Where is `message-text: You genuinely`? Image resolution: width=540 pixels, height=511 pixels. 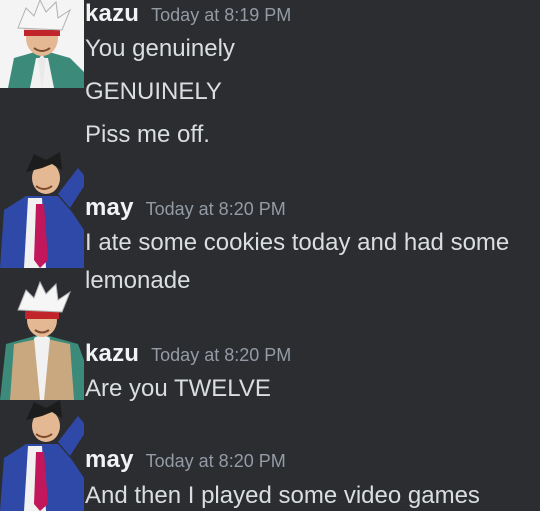 message-text: You genuinely is located at coordinates (160, 48).